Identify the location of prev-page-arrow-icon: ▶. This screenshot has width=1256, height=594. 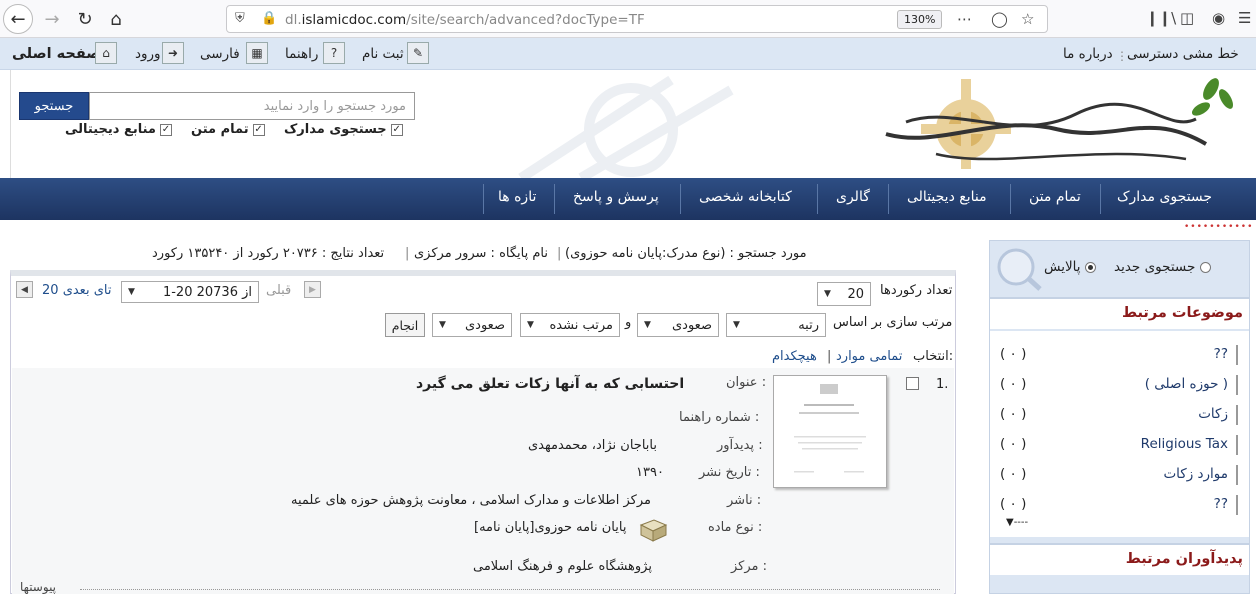
(312, 289).